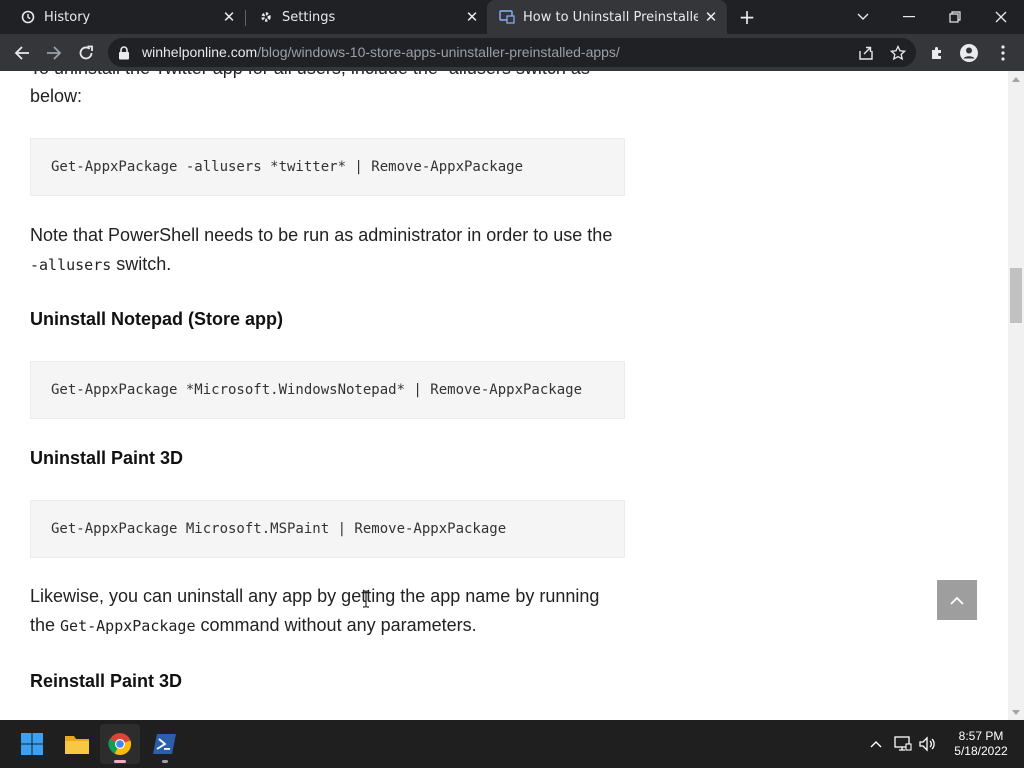  What do you see at coordinates (330, 265) in the screenshot?
I see `note-line-2: -allusers switch.` at bounding box center [330, 265].